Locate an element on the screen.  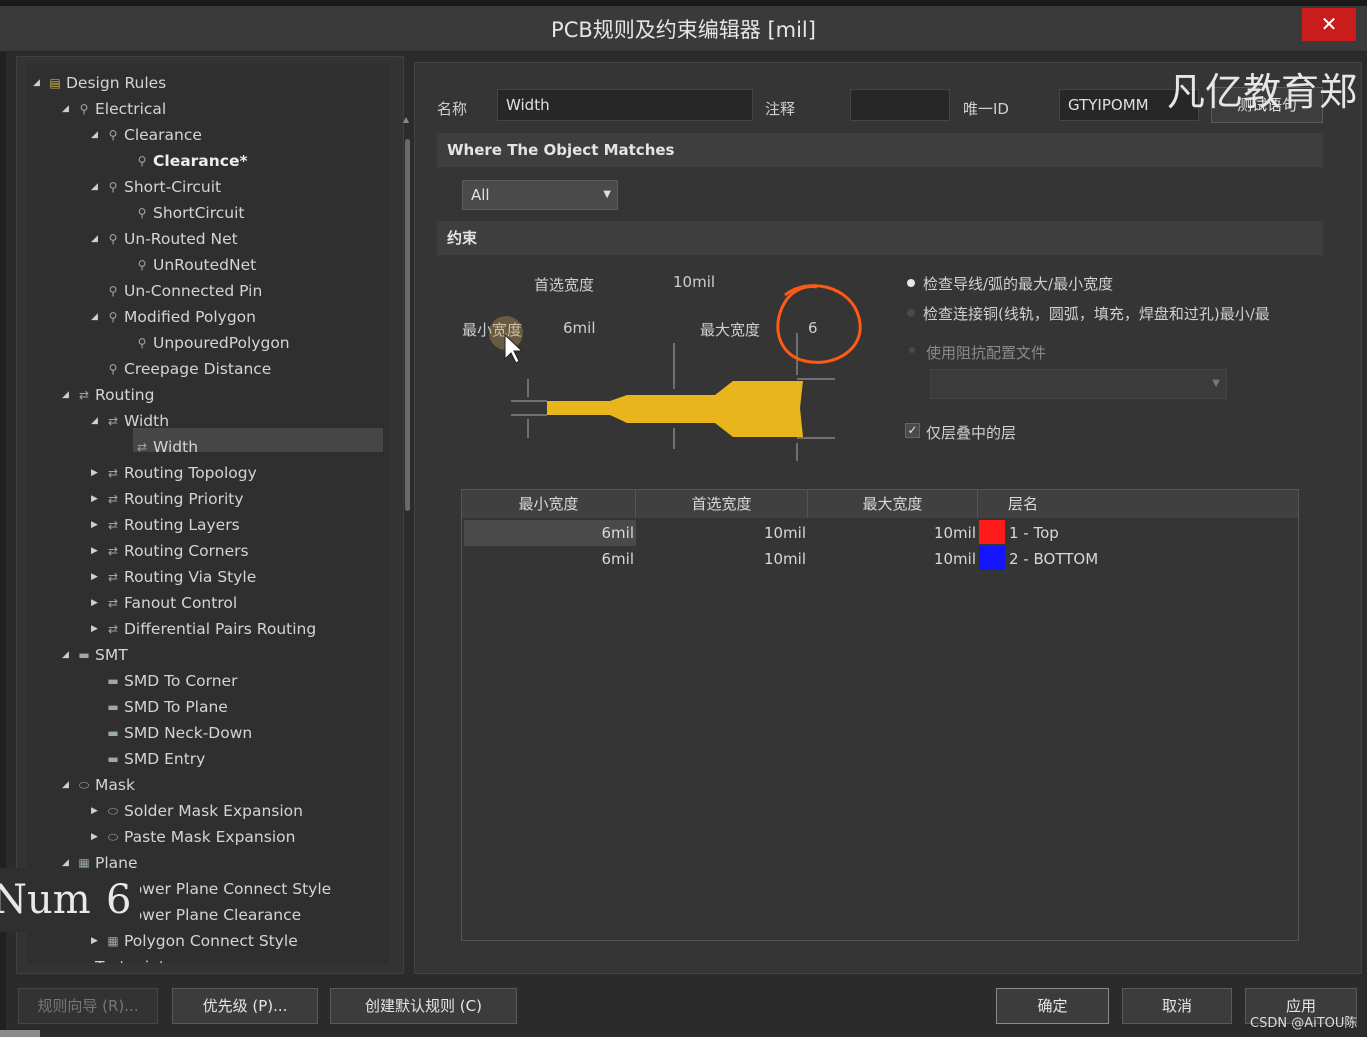
tree-item: ▶ ⇄ Routing Via Style is located at coordinates (207, 577).